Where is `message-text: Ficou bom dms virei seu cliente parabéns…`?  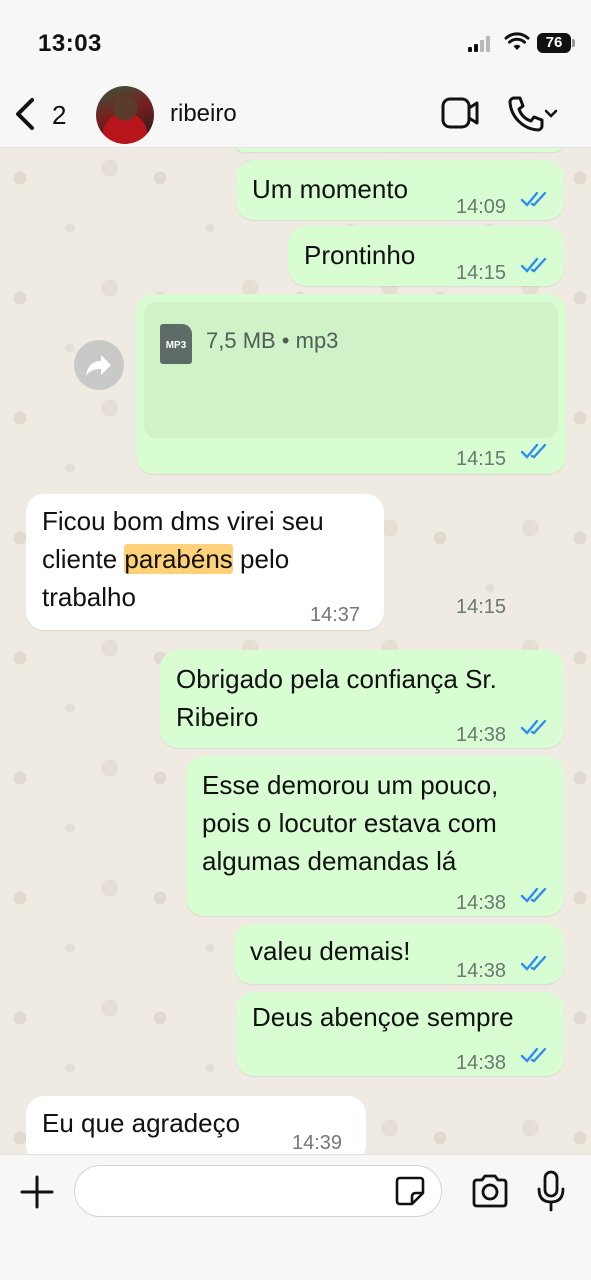
message-text: Ficou bom dms virei seu cliente parabéns… is located at coordinates (183, 559).